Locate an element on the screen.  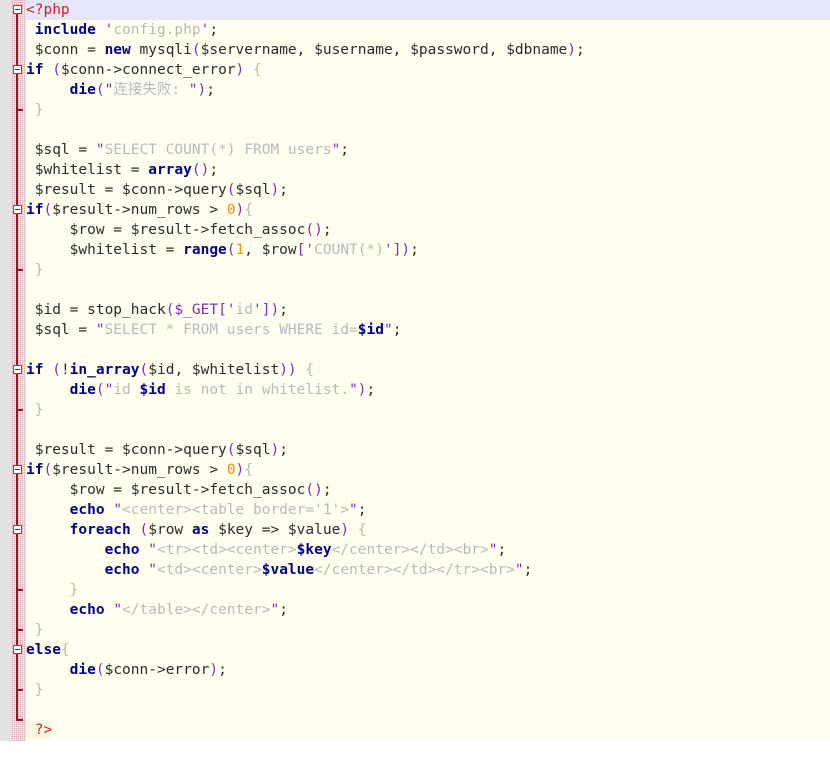
fold-box-foreach is located at coordinates (17, 529).